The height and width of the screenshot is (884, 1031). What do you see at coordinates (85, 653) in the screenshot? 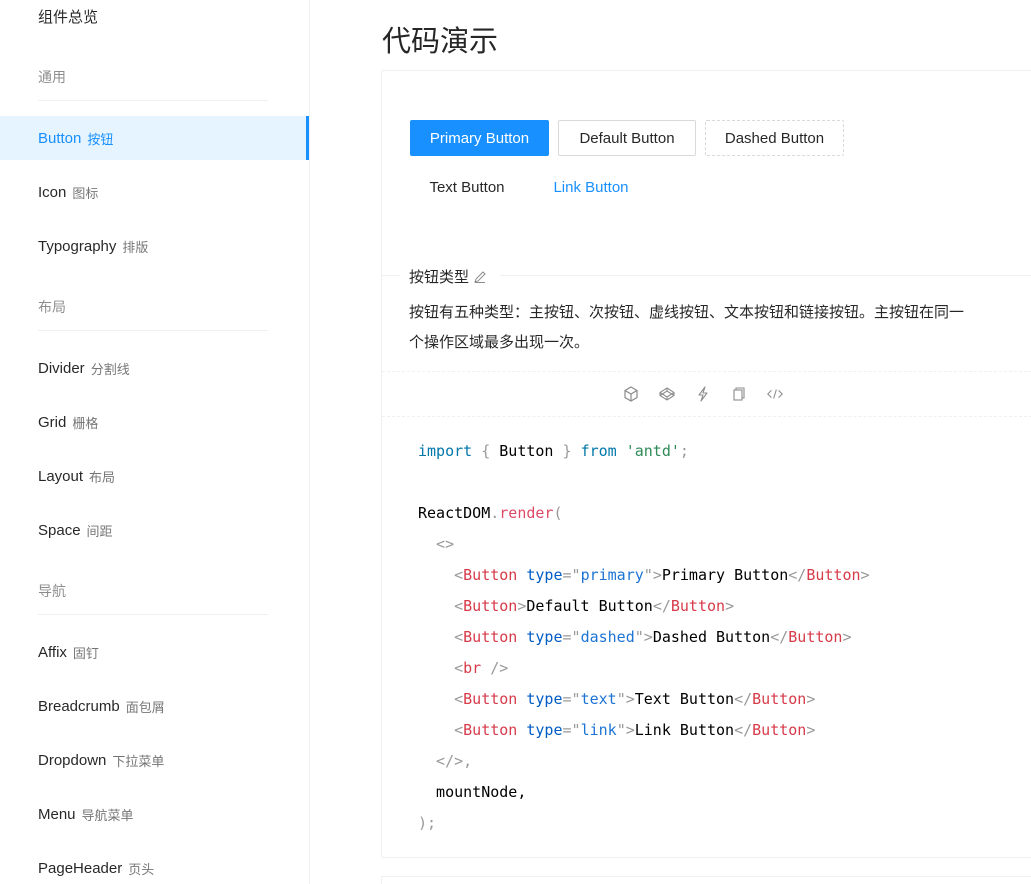
I see `sidebar-item-sublabel: 固钉` at bounding box center [85, 653].